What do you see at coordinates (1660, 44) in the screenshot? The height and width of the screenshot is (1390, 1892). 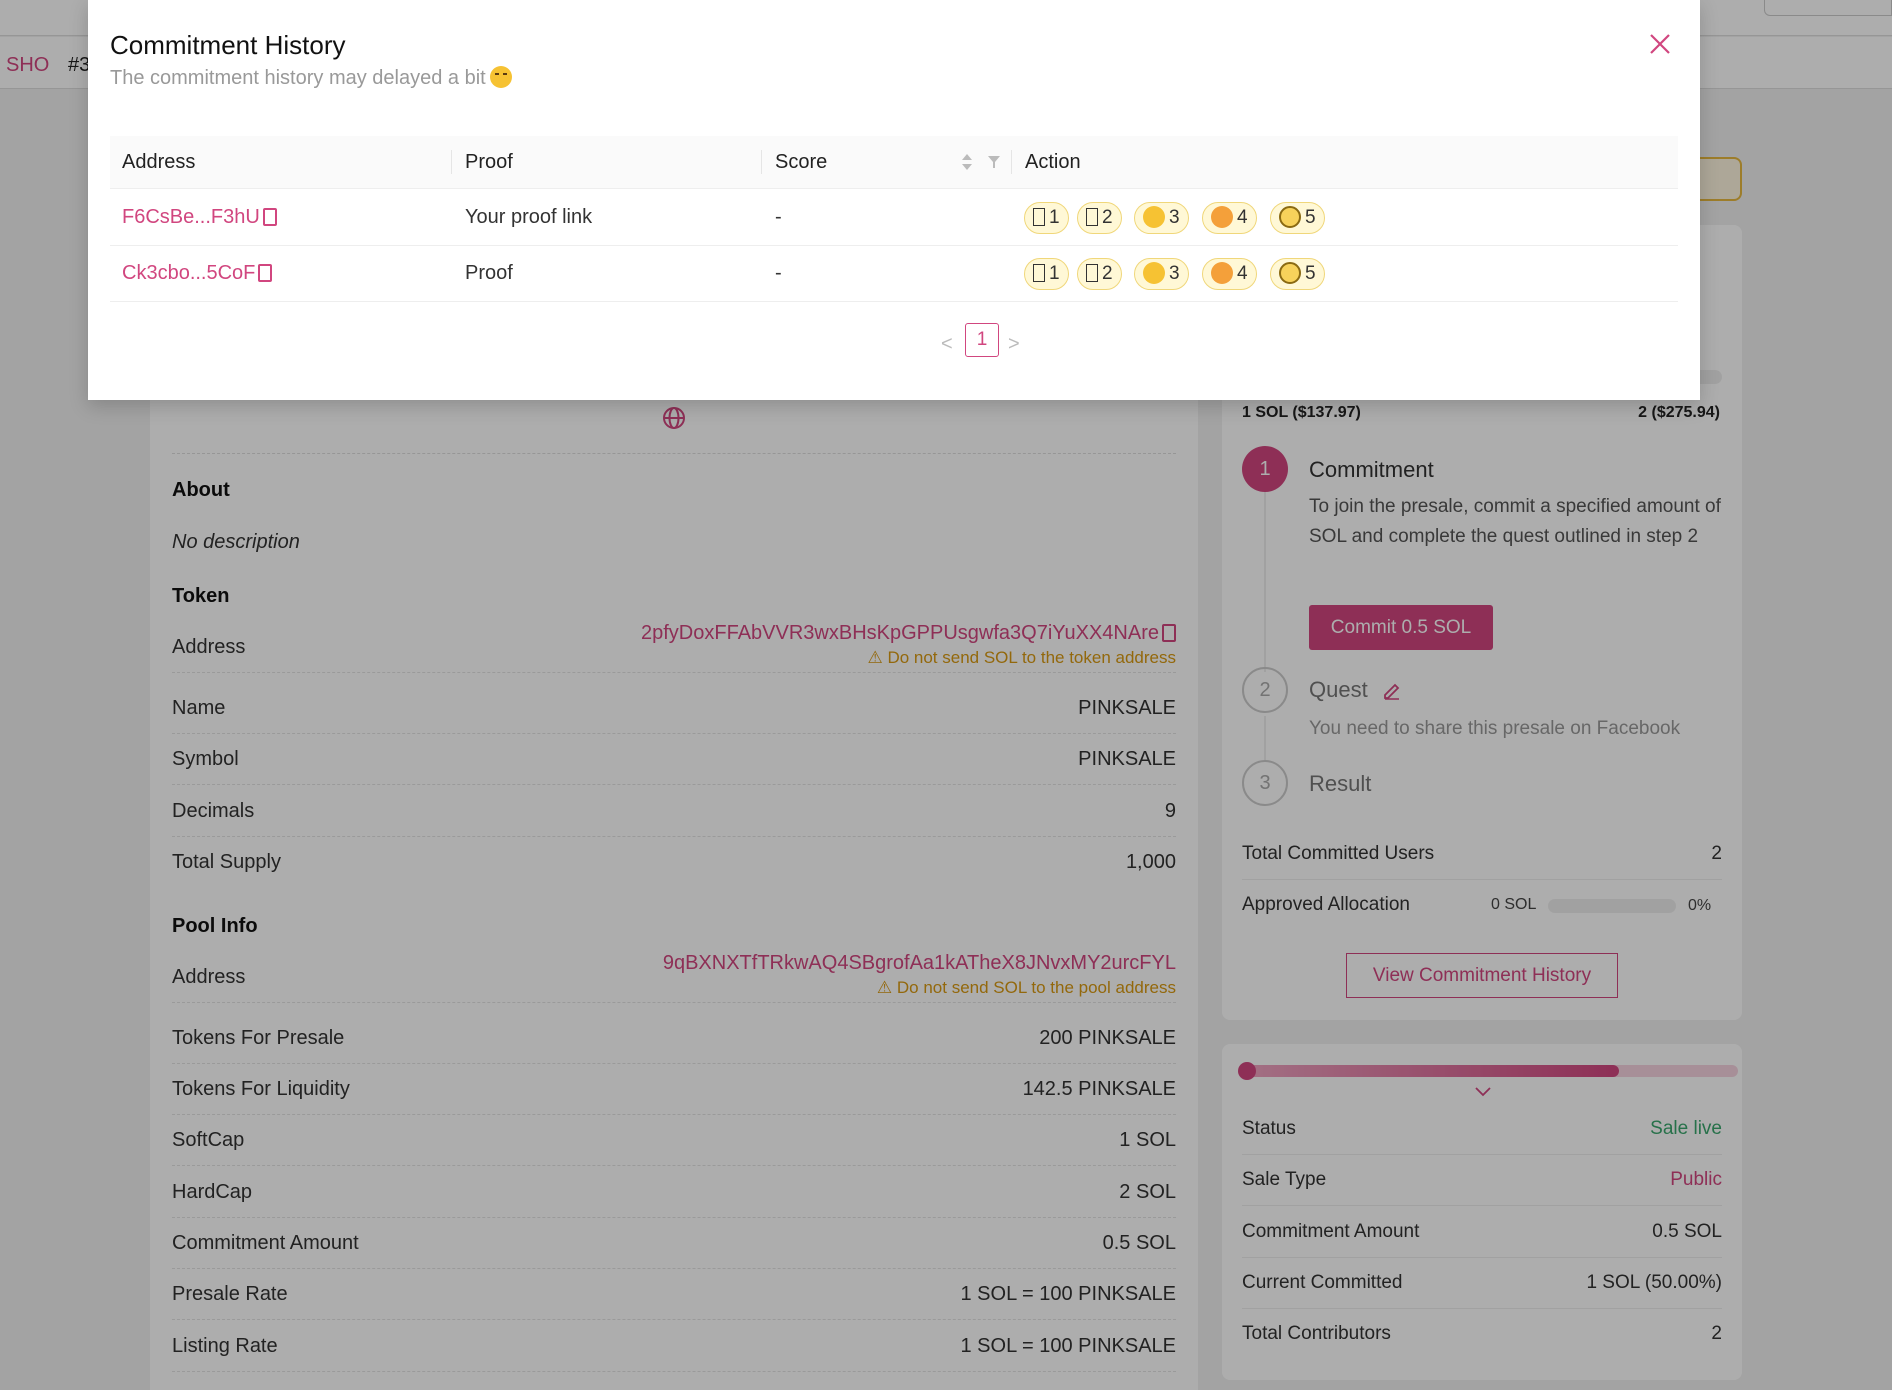 I see `close-icon` at bounding box center [1660, 44].